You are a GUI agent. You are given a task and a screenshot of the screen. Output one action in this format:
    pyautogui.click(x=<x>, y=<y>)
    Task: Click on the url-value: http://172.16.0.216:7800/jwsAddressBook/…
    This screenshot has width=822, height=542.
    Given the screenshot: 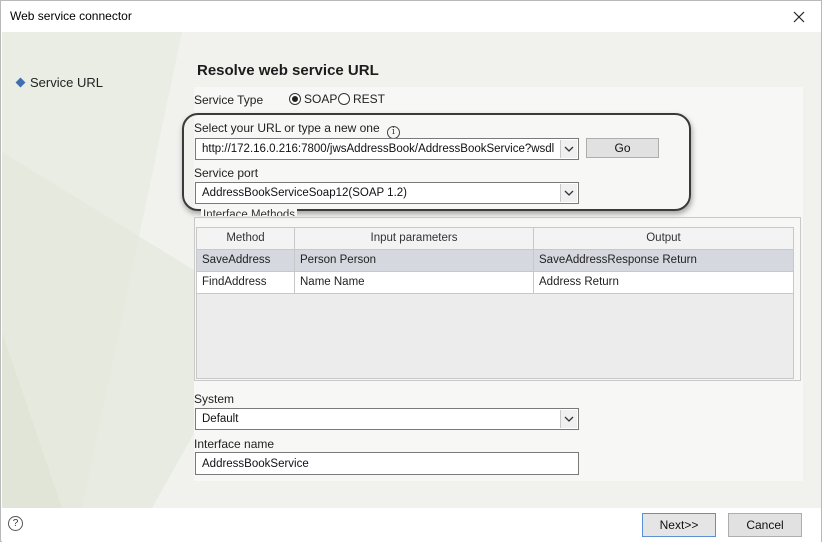 What is the action you would take?
    pyautogui.click(x=378, y=149)
    